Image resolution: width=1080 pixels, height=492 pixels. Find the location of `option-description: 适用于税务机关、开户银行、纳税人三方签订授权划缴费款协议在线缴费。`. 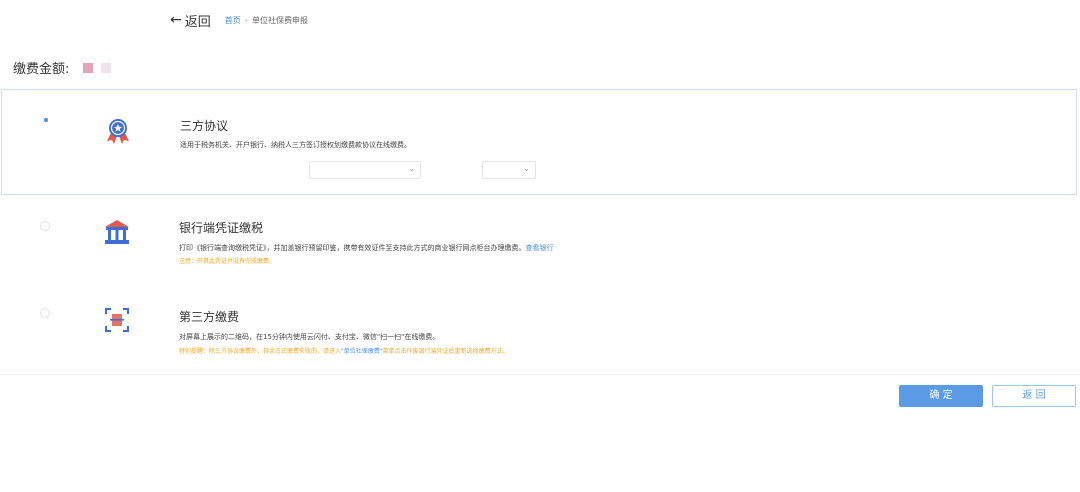

option-description: 适用于税务机关、开户银行、纳税人三方签订授权划缴费款协议在线缴费。 is located at coordinates (295, 145).